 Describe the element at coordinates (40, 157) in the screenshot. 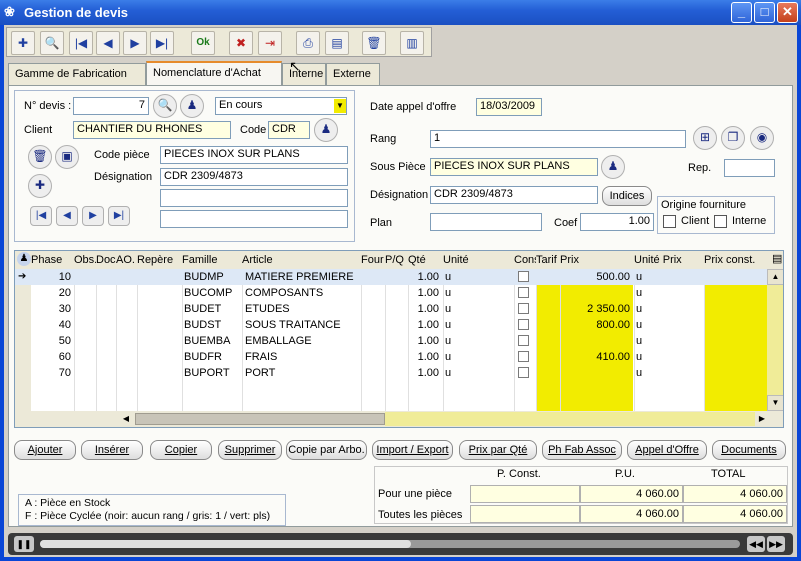

I see `trash-icon: 🗑` at that location.